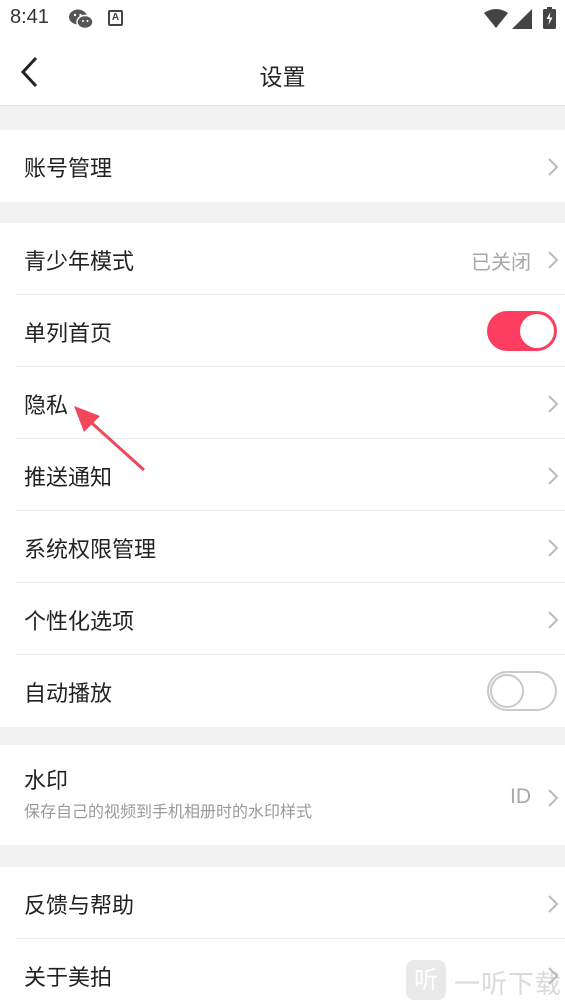  What do you see at coordinates (501, 262) in the screenshot?
I see `row-value: 已关闭` at bounding box center [501, 262].